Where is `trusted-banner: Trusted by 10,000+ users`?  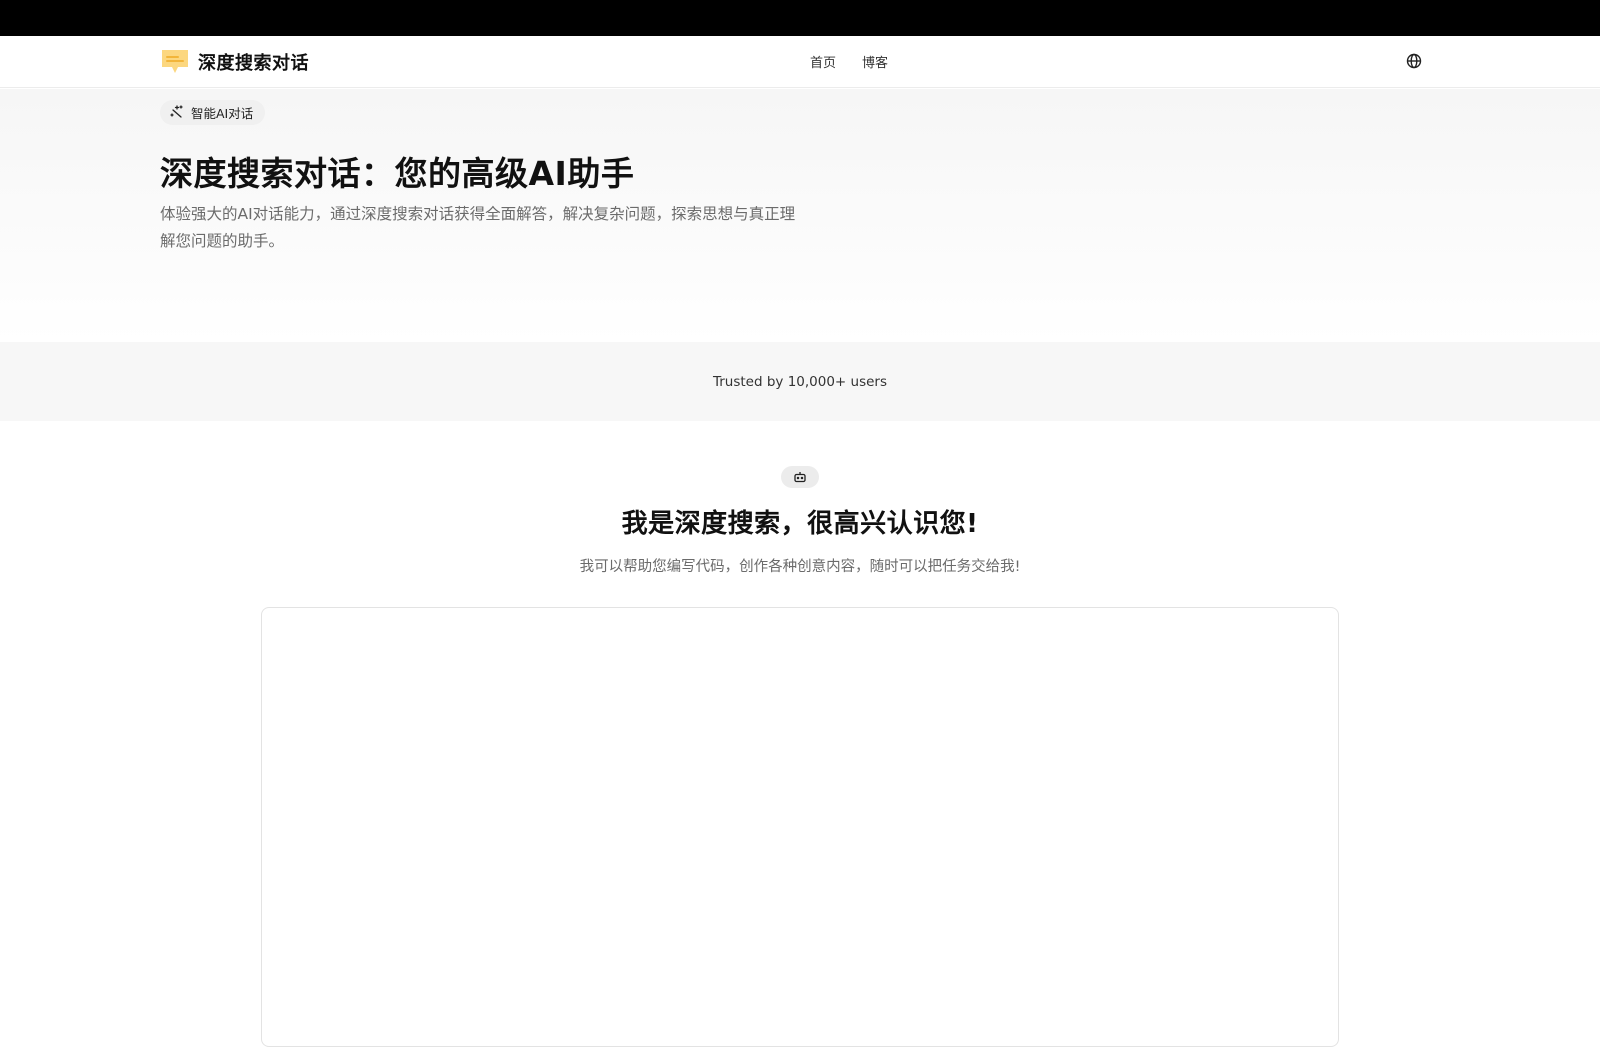 trusted-banner: Trusted by 10,000+ users is located at coordinates (800, 381).